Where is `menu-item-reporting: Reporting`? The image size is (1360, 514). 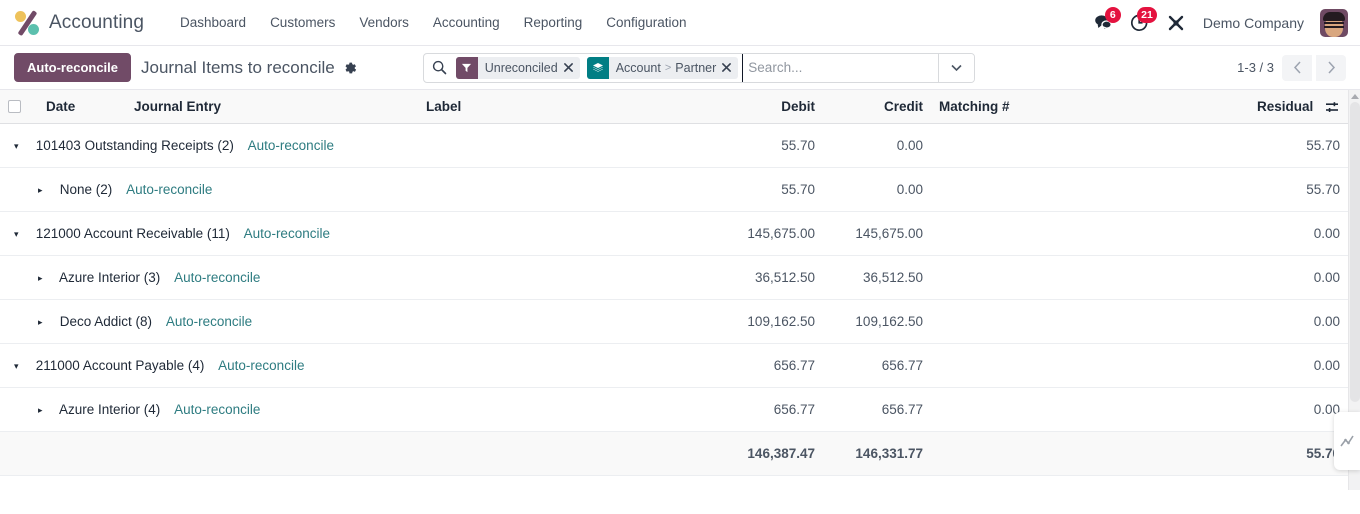
menu-item-reporting: Reporting is located at coordinates (553, 22).